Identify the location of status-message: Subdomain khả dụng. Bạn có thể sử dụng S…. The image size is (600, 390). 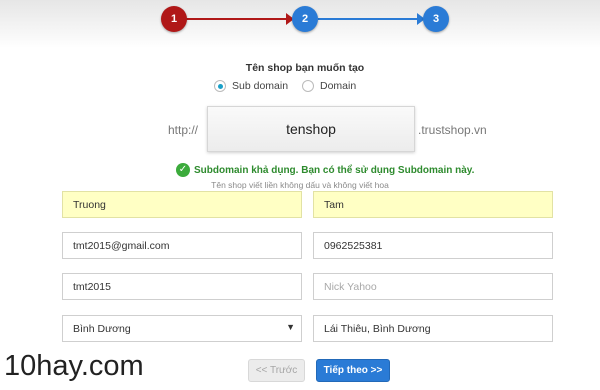
(334, 170).